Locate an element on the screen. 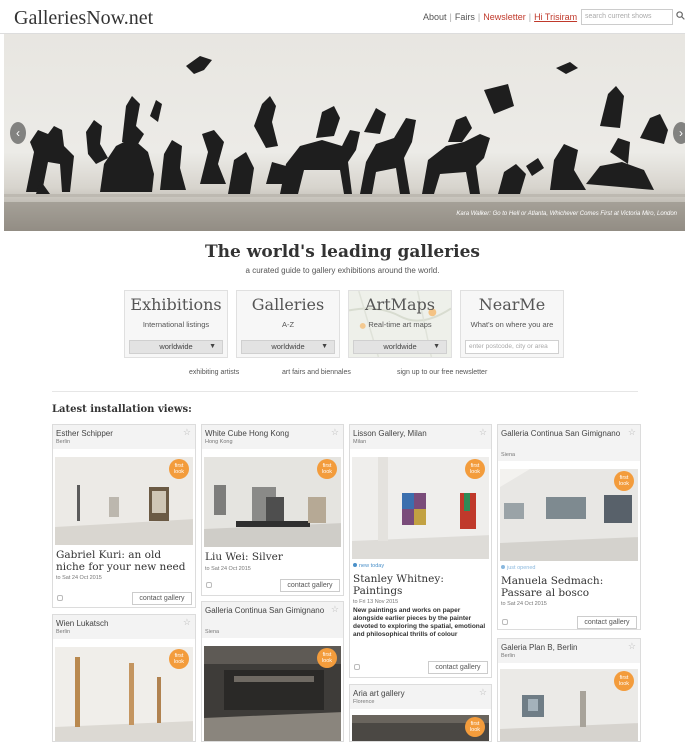 This screenshot has width=685, height=742. gallery-city: Florence is located at coordinates (364, 702).